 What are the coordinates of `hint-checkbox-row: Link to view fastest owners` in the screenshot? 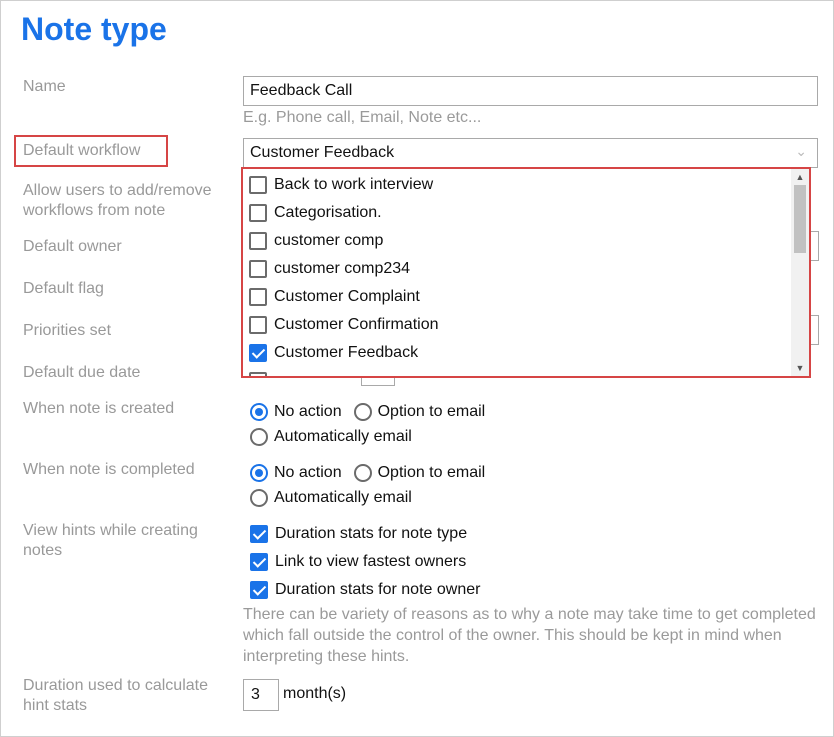 It's located at (358, 562).